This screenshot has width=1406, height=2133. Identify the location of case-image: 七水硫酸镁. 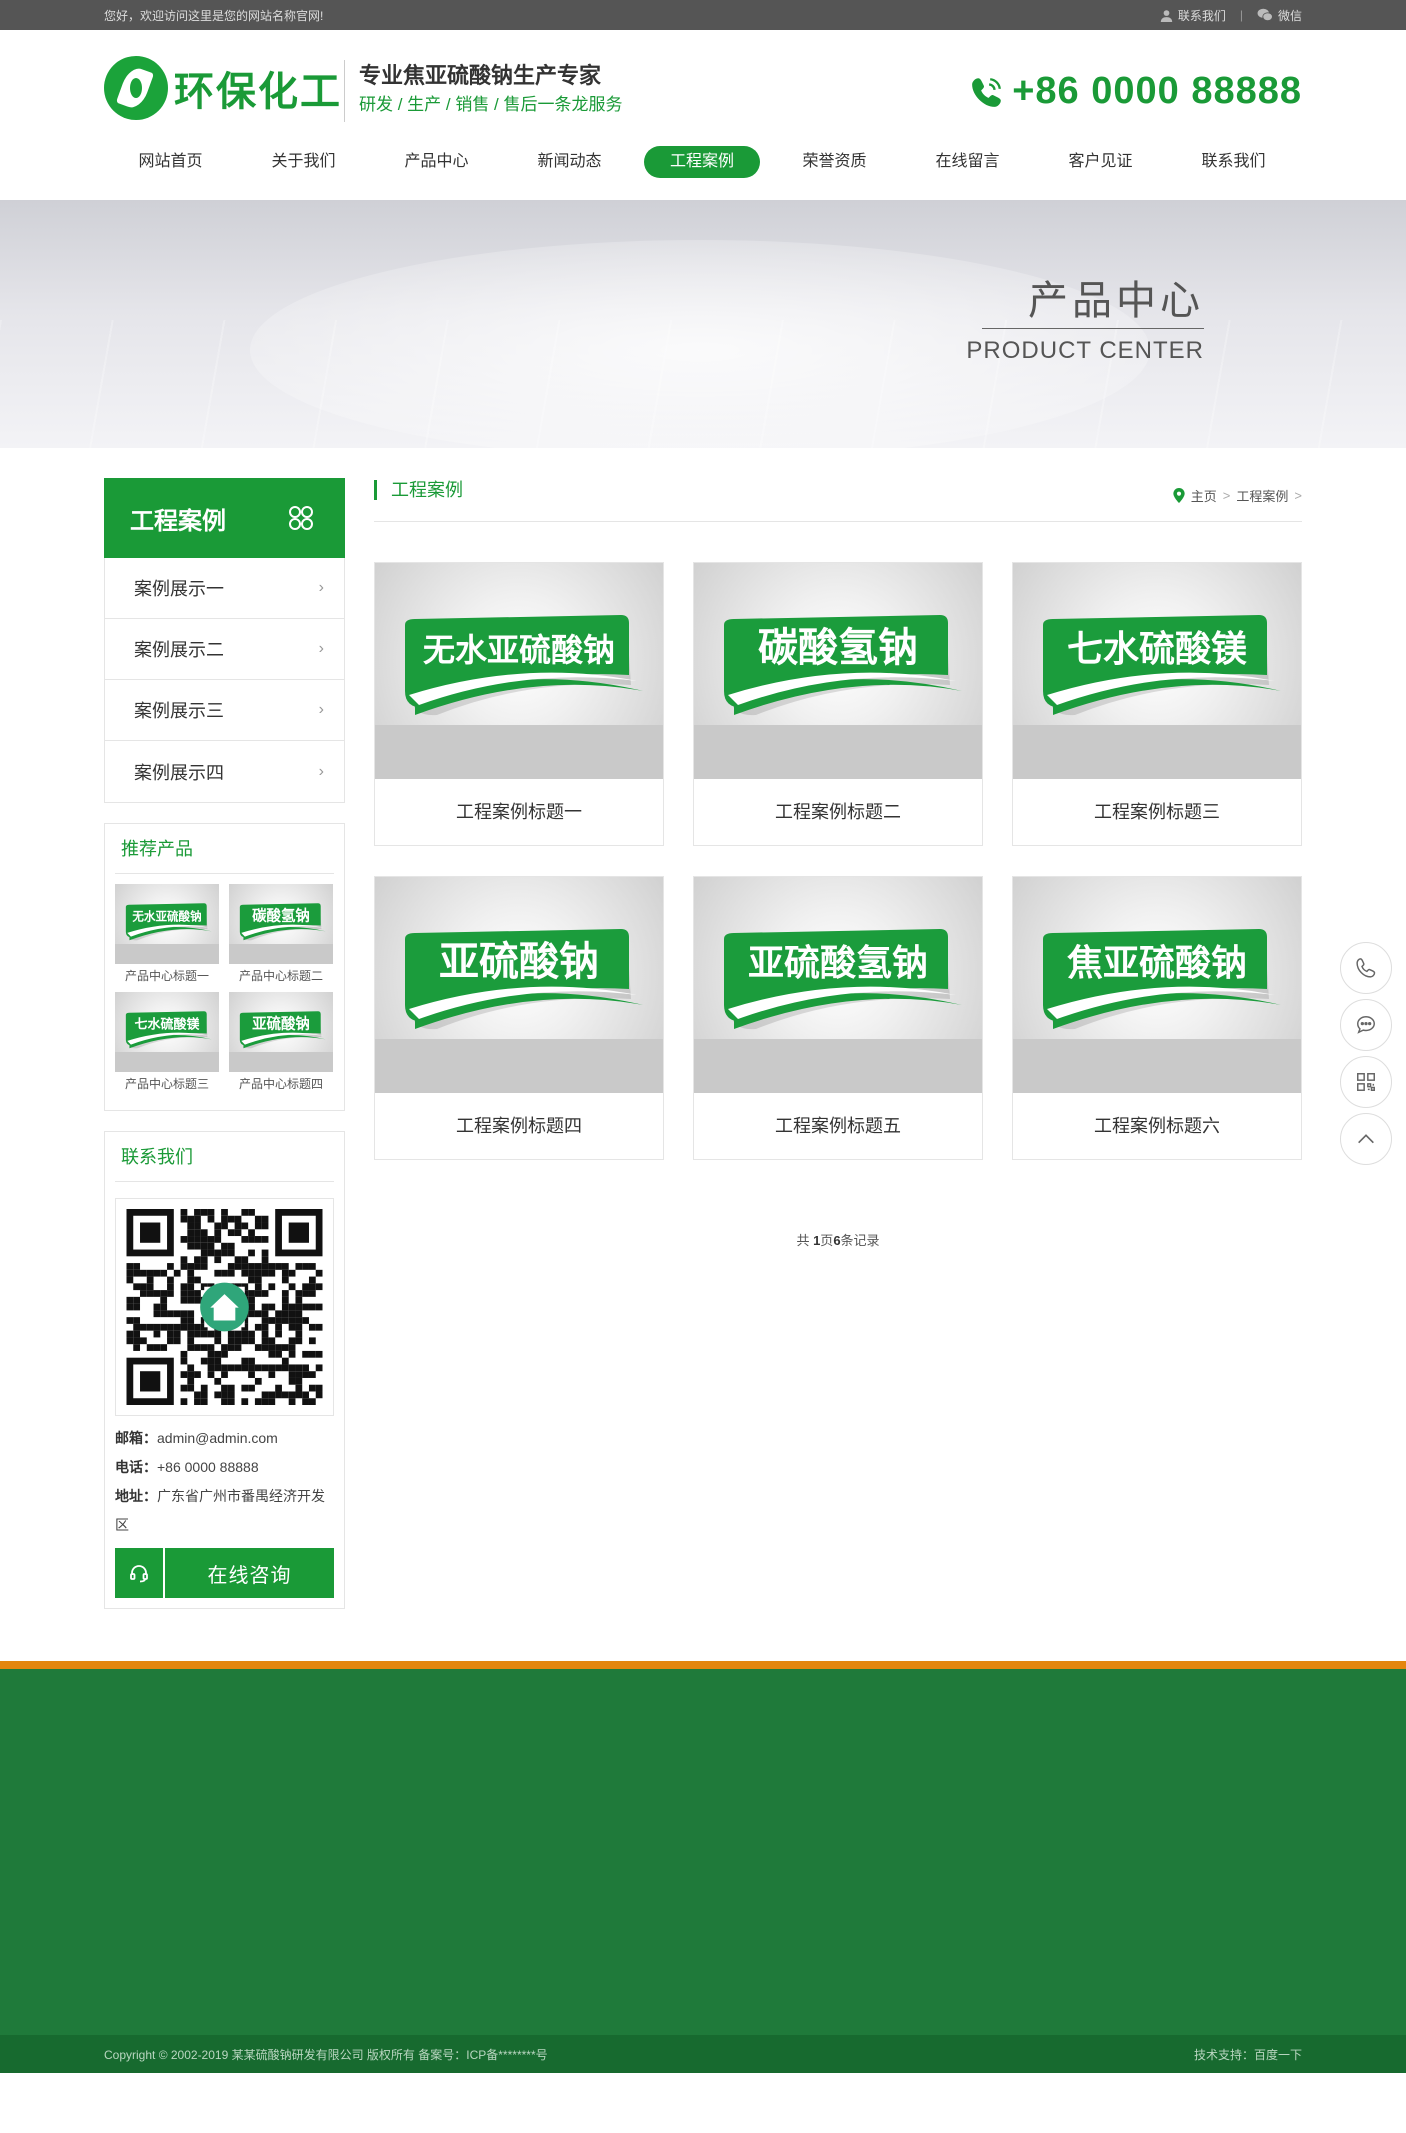
(1157, 671).